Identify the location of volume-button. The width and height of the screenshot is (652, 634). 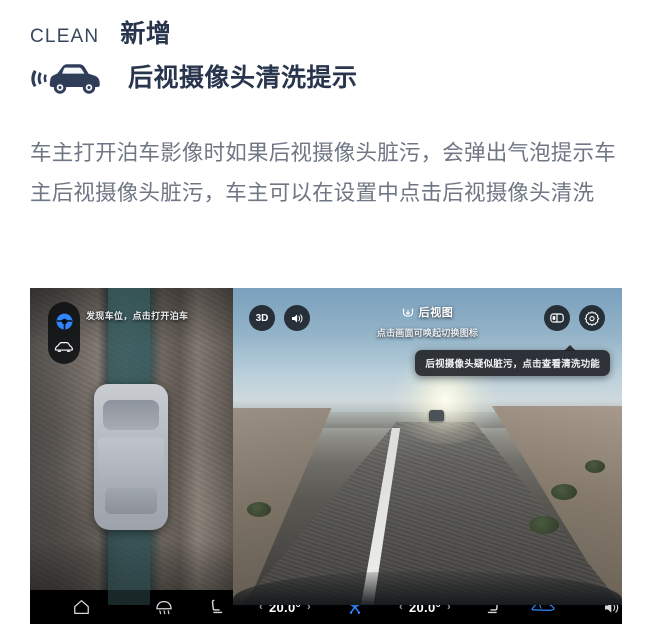
(297, 318).